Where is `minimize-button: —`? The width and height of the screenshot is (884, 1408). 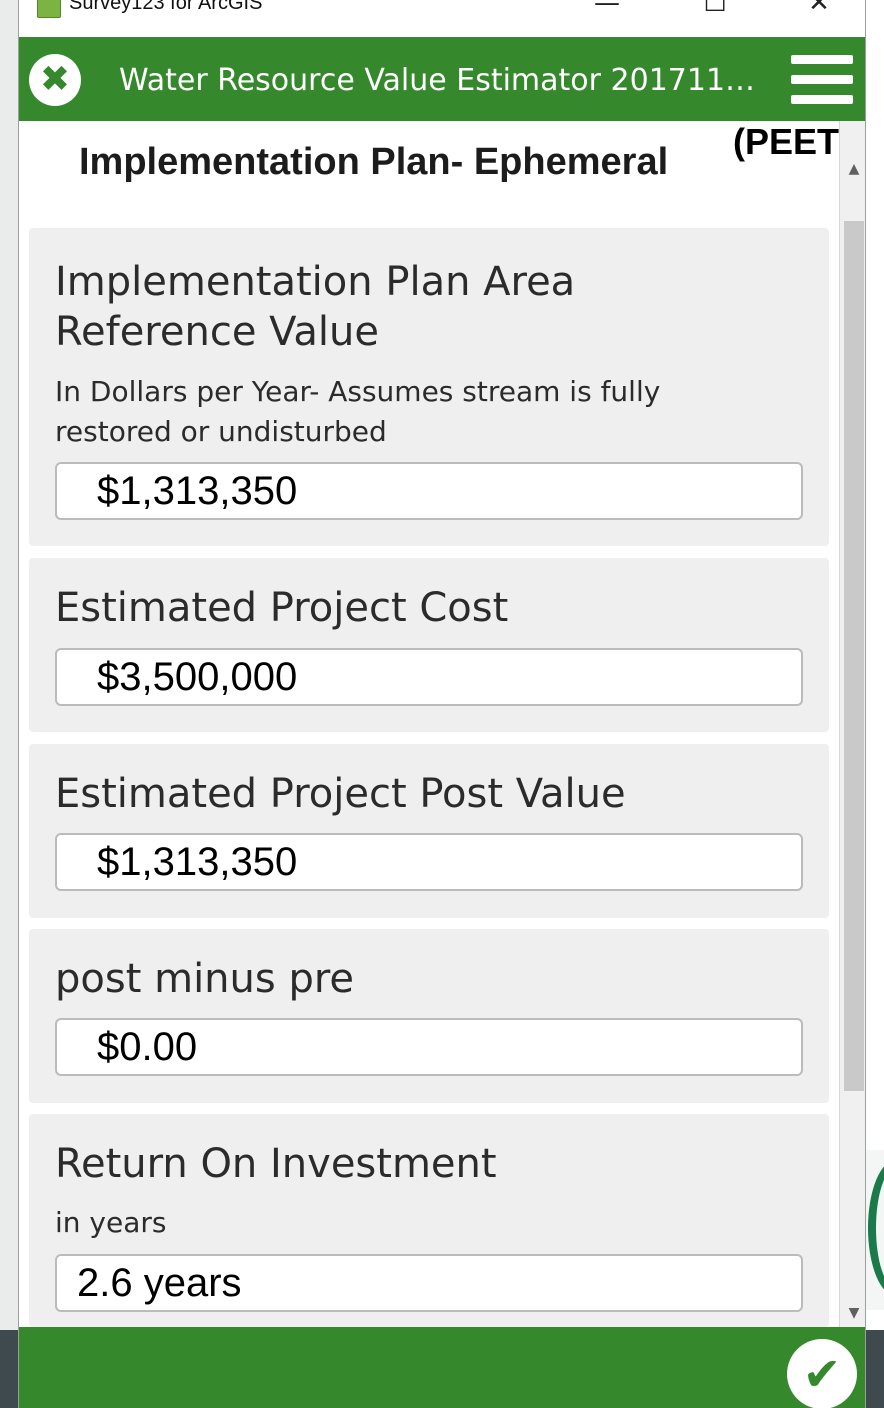 minimize-button: — is located at coordinates (607, 9).